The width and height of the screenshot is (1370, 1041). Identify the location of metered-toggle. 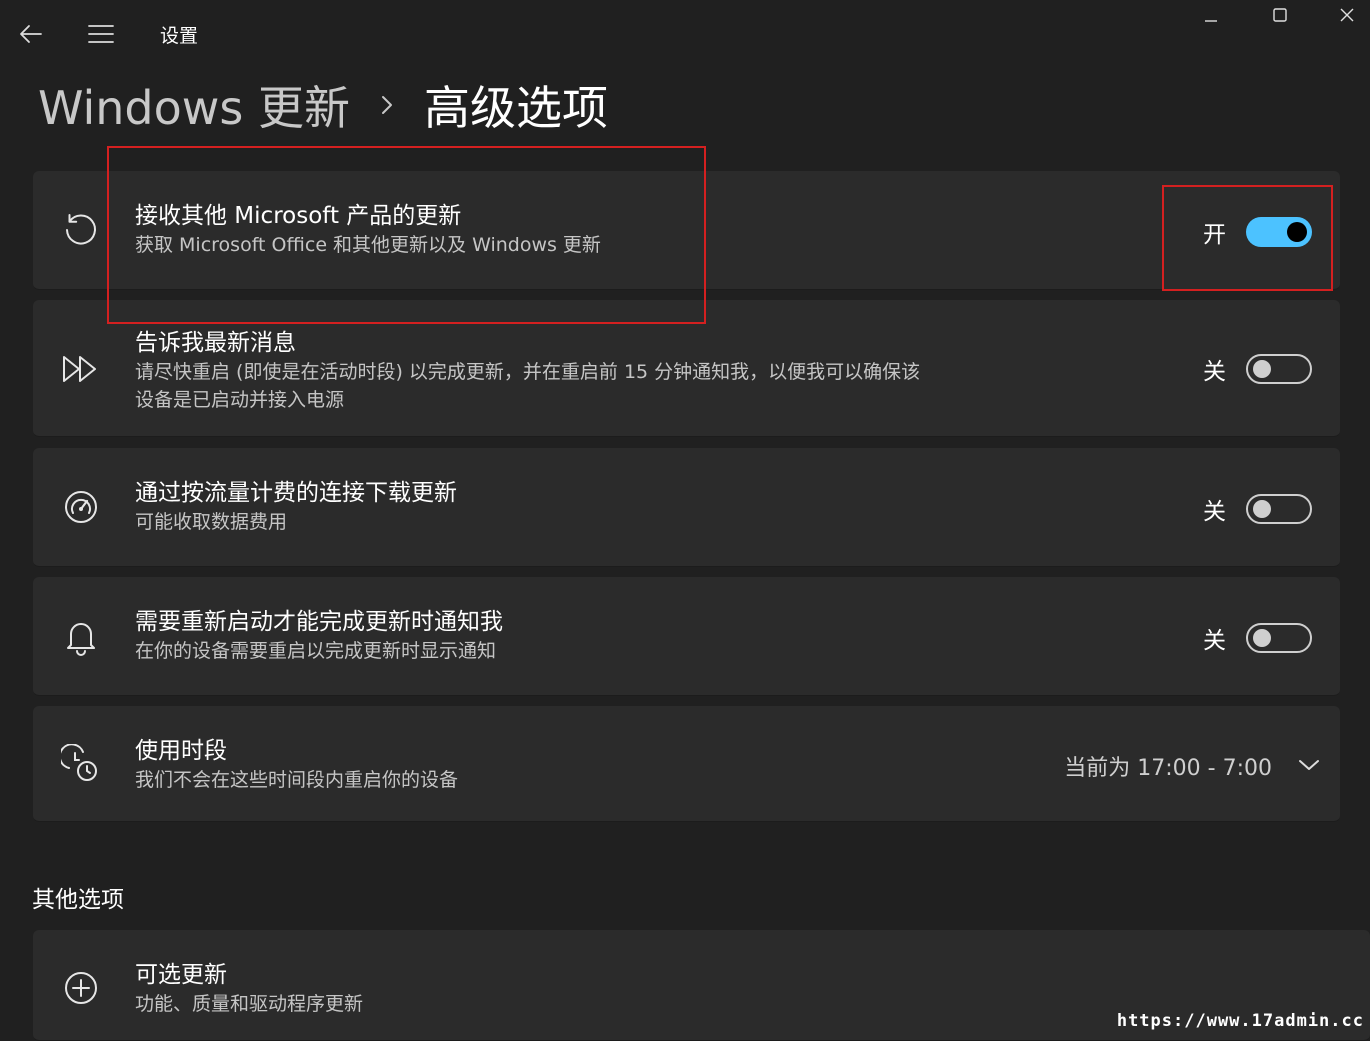
(1279, 509).